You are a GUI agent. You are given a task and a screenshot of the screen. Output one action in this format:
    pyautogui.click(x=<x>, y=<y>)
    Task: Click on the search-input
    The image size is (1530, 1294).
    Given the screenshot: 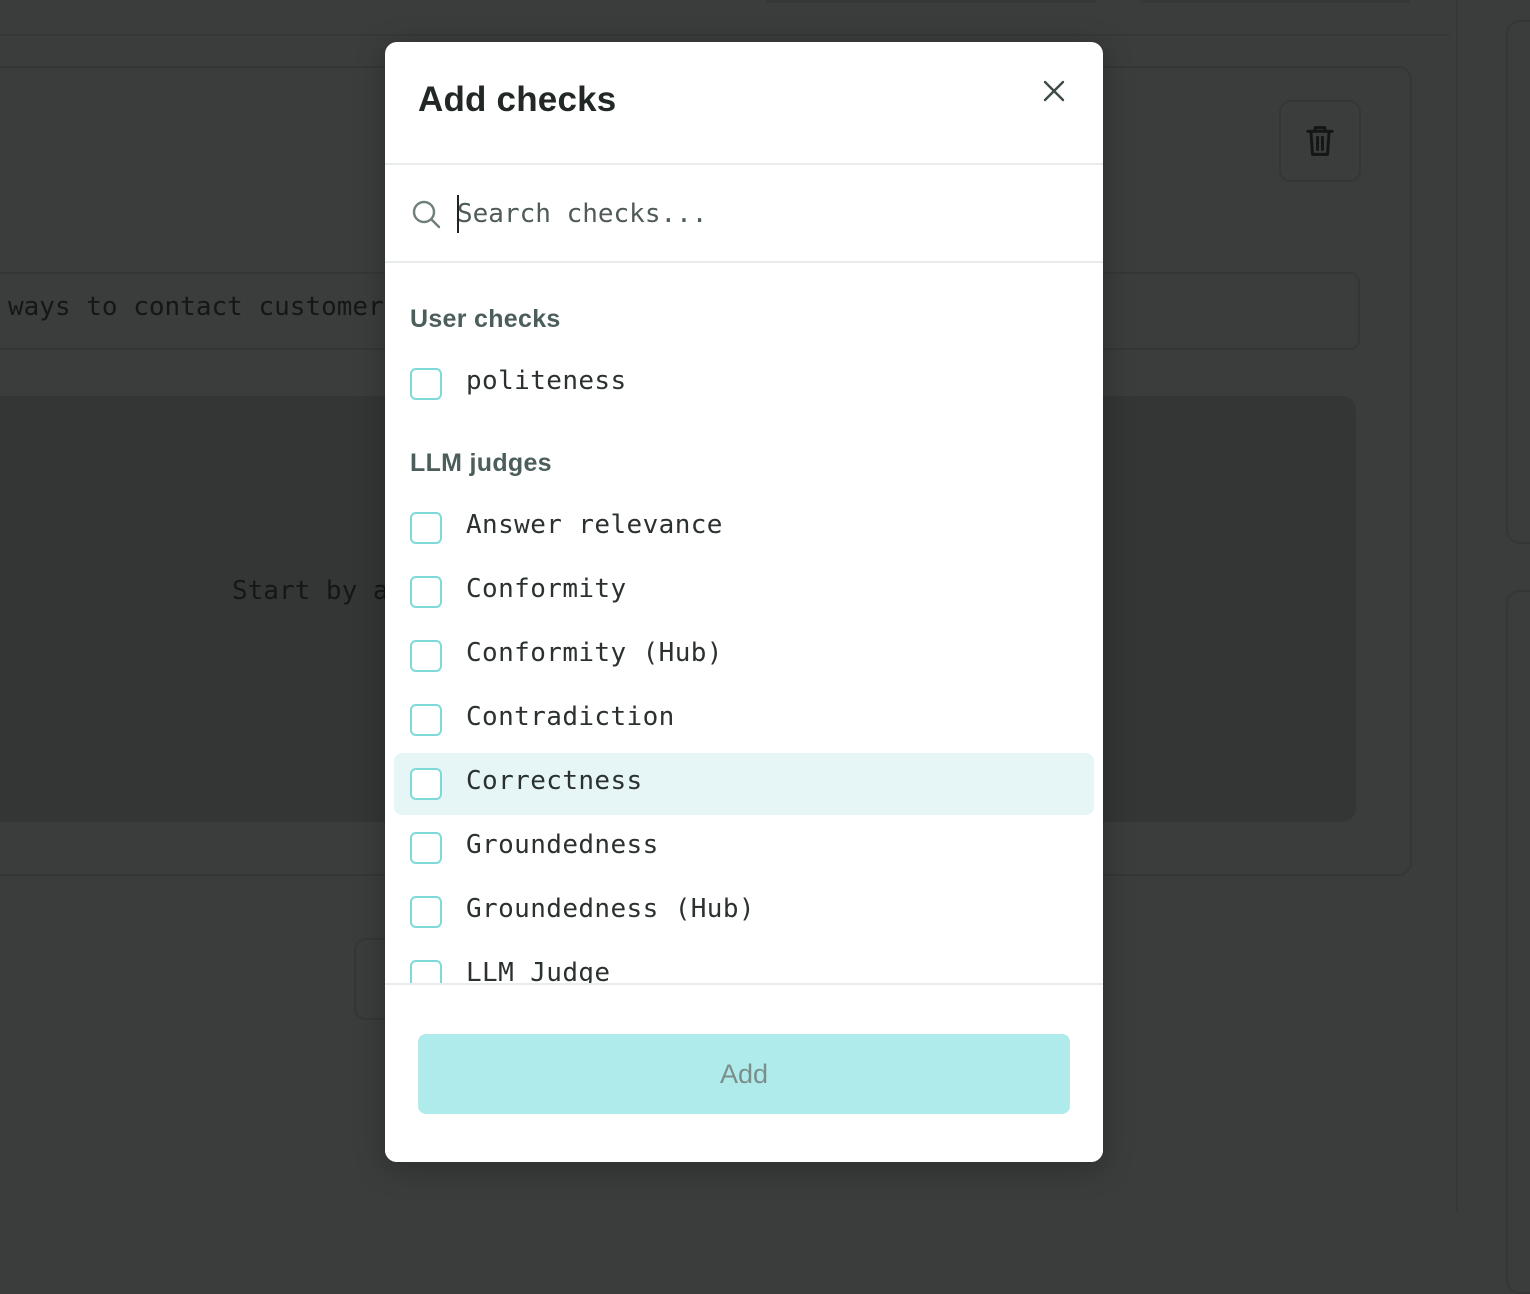 What is the action you would take?
    pyautogui.click(x=757, y=214)
    